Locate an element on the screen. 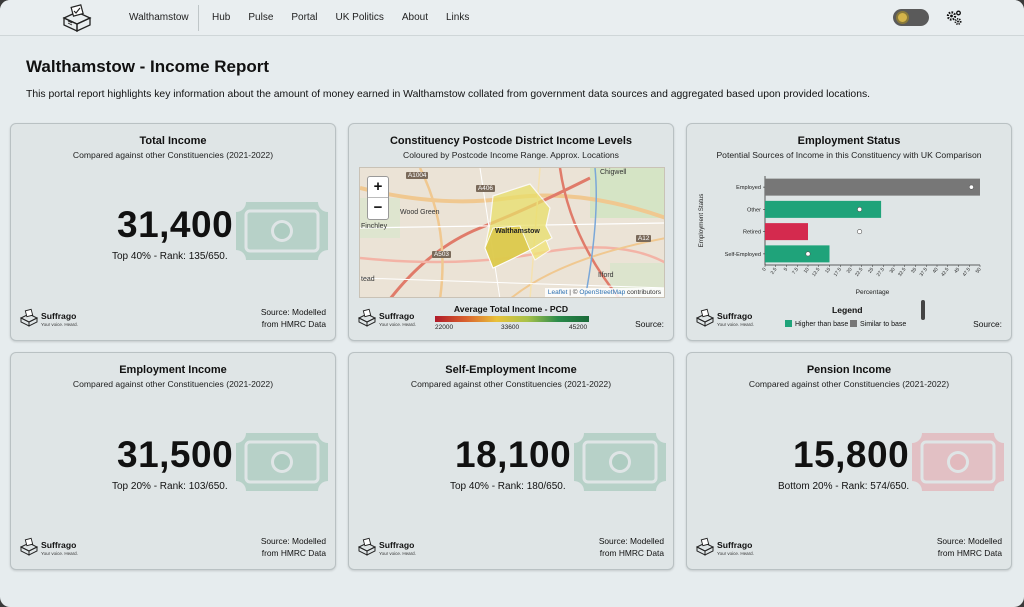  page-title: Walthamstow - Income Report is located at coordinates (148, 66).